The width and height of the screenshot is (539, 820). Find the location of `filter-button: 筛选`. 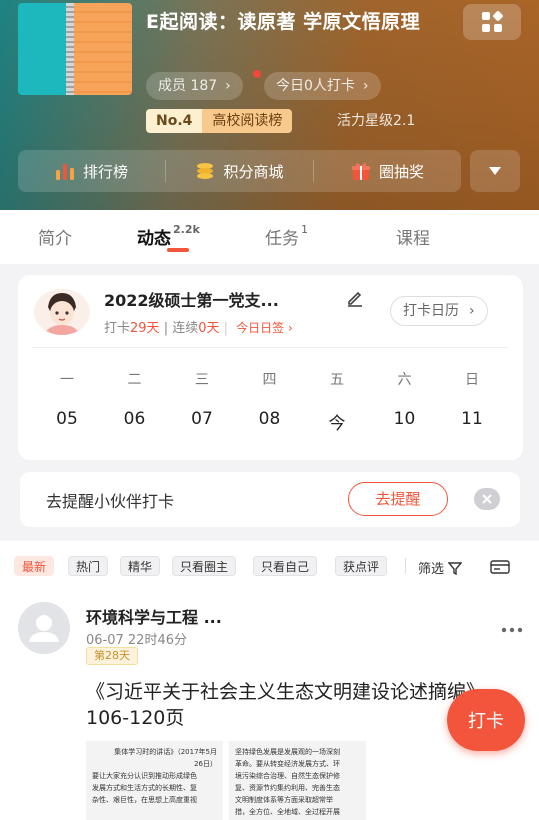

filter-button: 筛选 is located at coordinates (440, 567).